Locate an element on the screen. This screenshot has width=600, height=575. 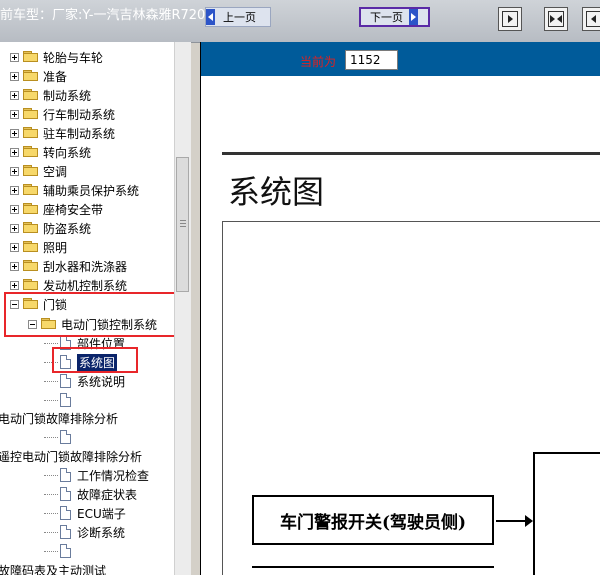
tree-item-ac: 空调 is located at coordinates (38, 171).